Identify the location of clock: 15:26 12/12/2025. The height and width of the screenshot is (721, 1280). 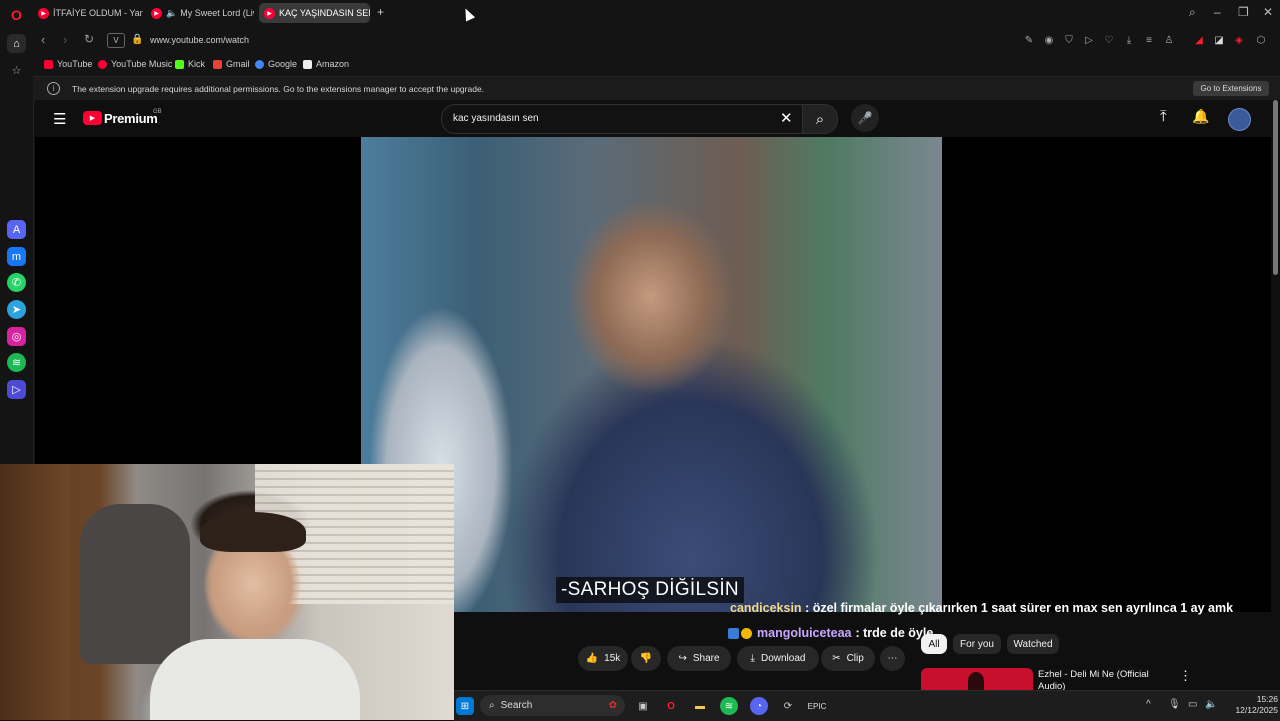
(1251, 705).